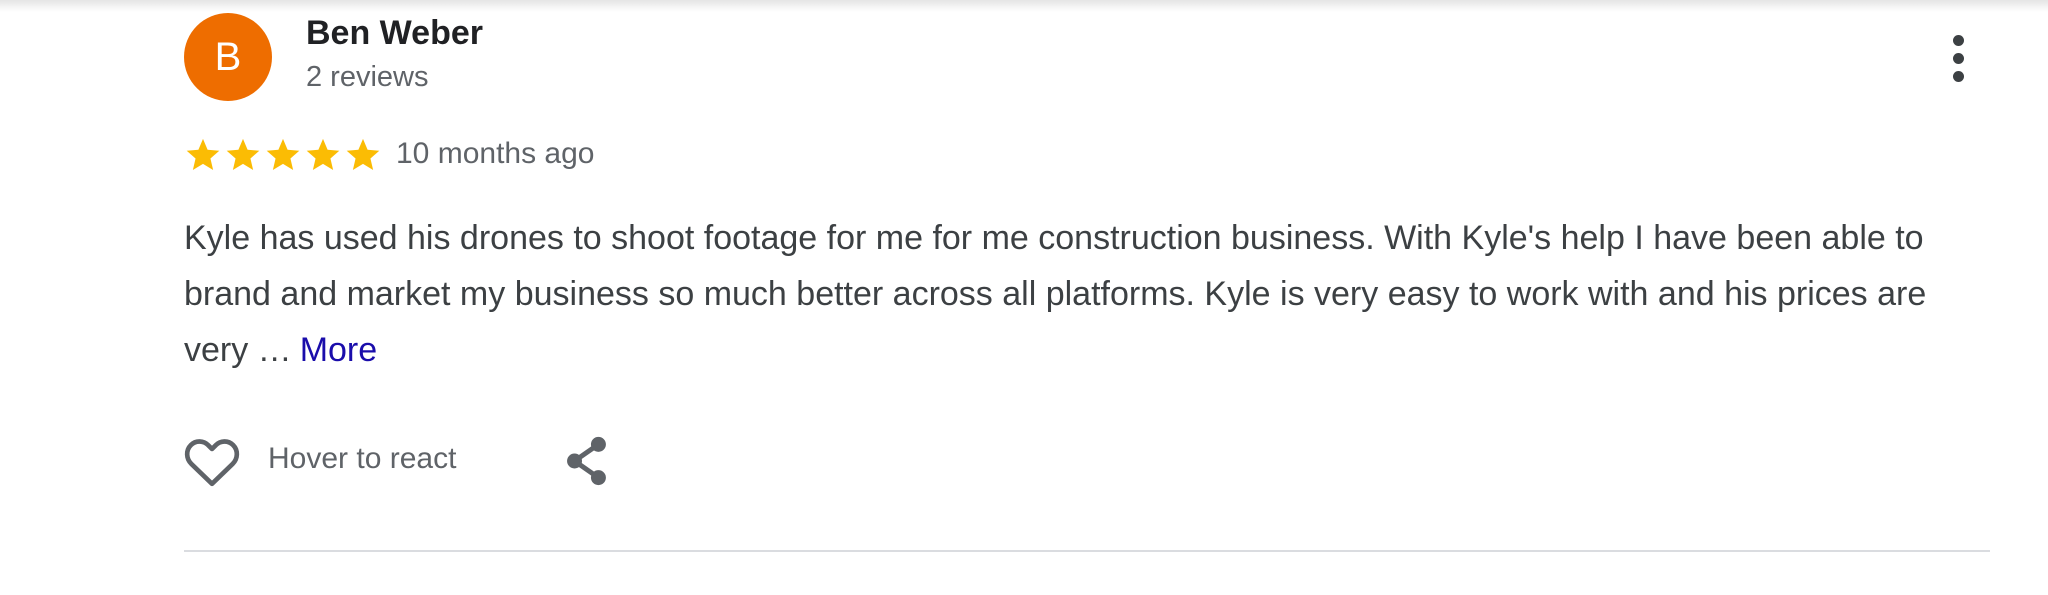 This screenshot has width=2048, height=595. I want to click on star-rating, so click(283, 155).